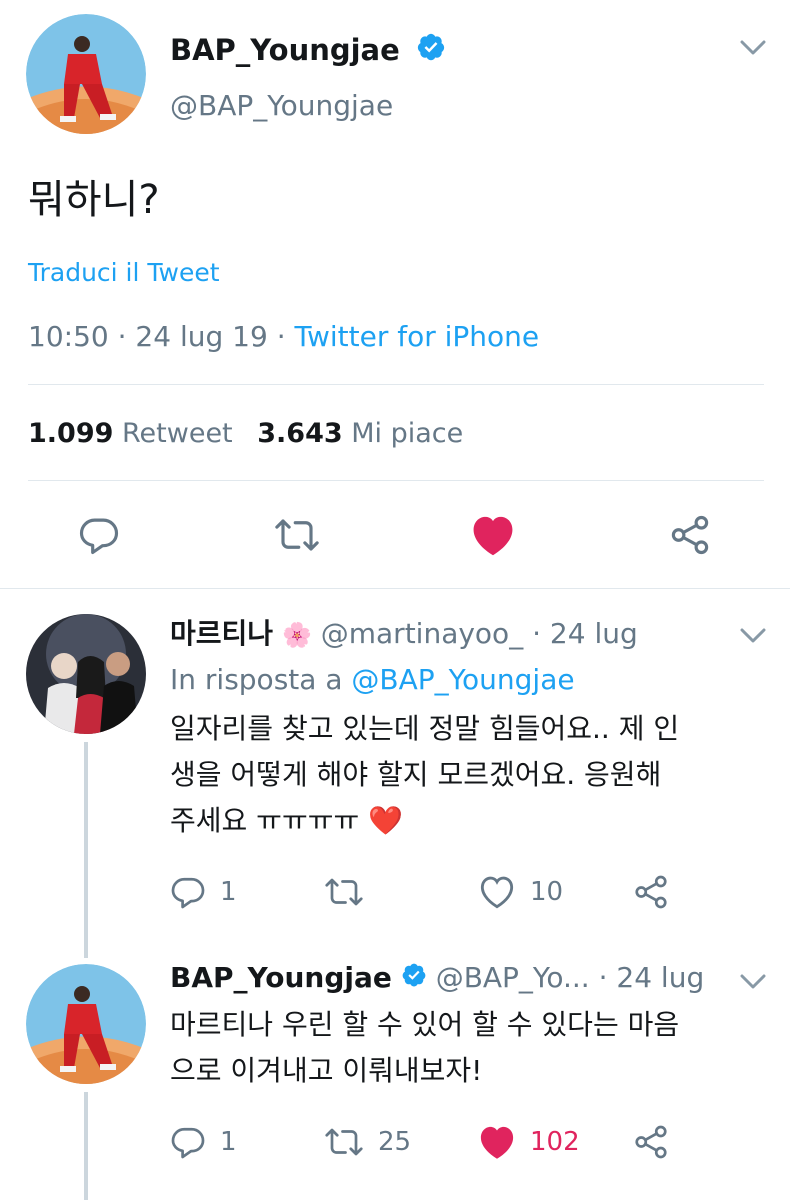 The width and height of the screenshot is (790, 1200). I want to click on tweet-text-line: 마르티나 우린 할 수 있어 할 수 있다는 마음, so click(425, 1024).